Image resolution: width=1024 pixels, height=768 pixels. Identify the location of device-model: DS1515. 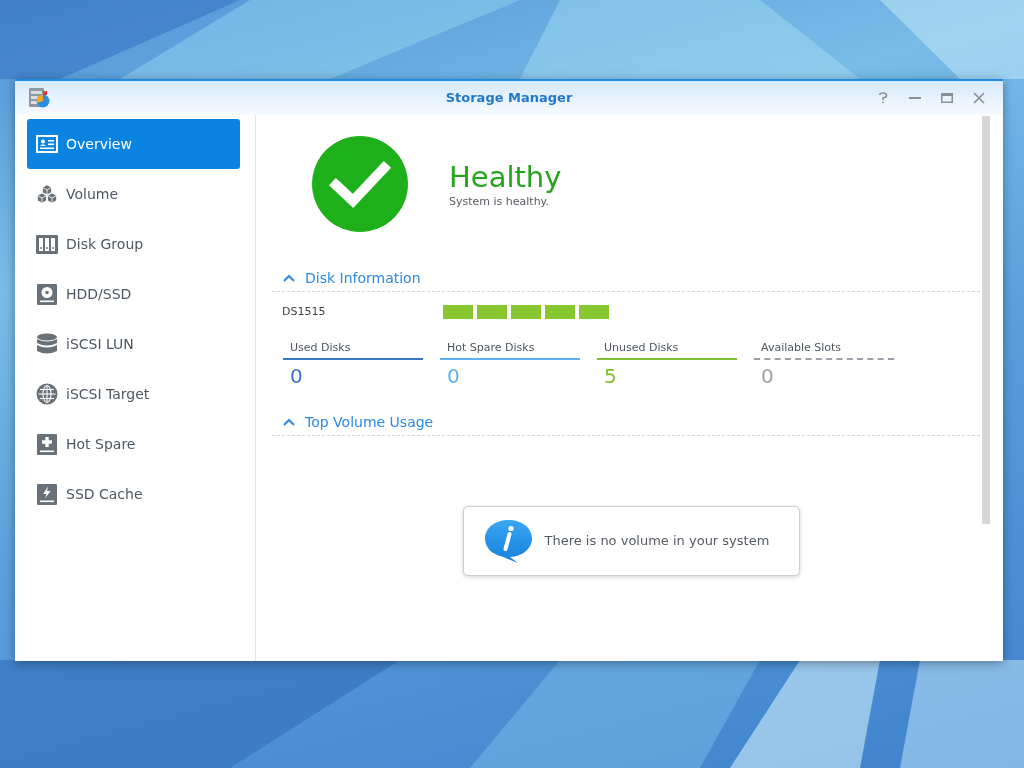
(304, 311).